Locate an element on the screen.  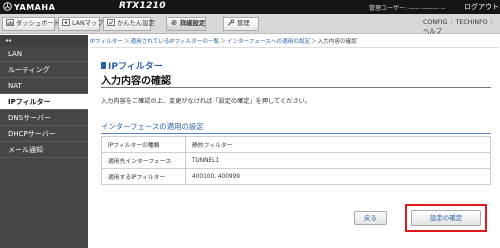
page-subtitle-text: IPフィルター is located at coordinates (135, 67).